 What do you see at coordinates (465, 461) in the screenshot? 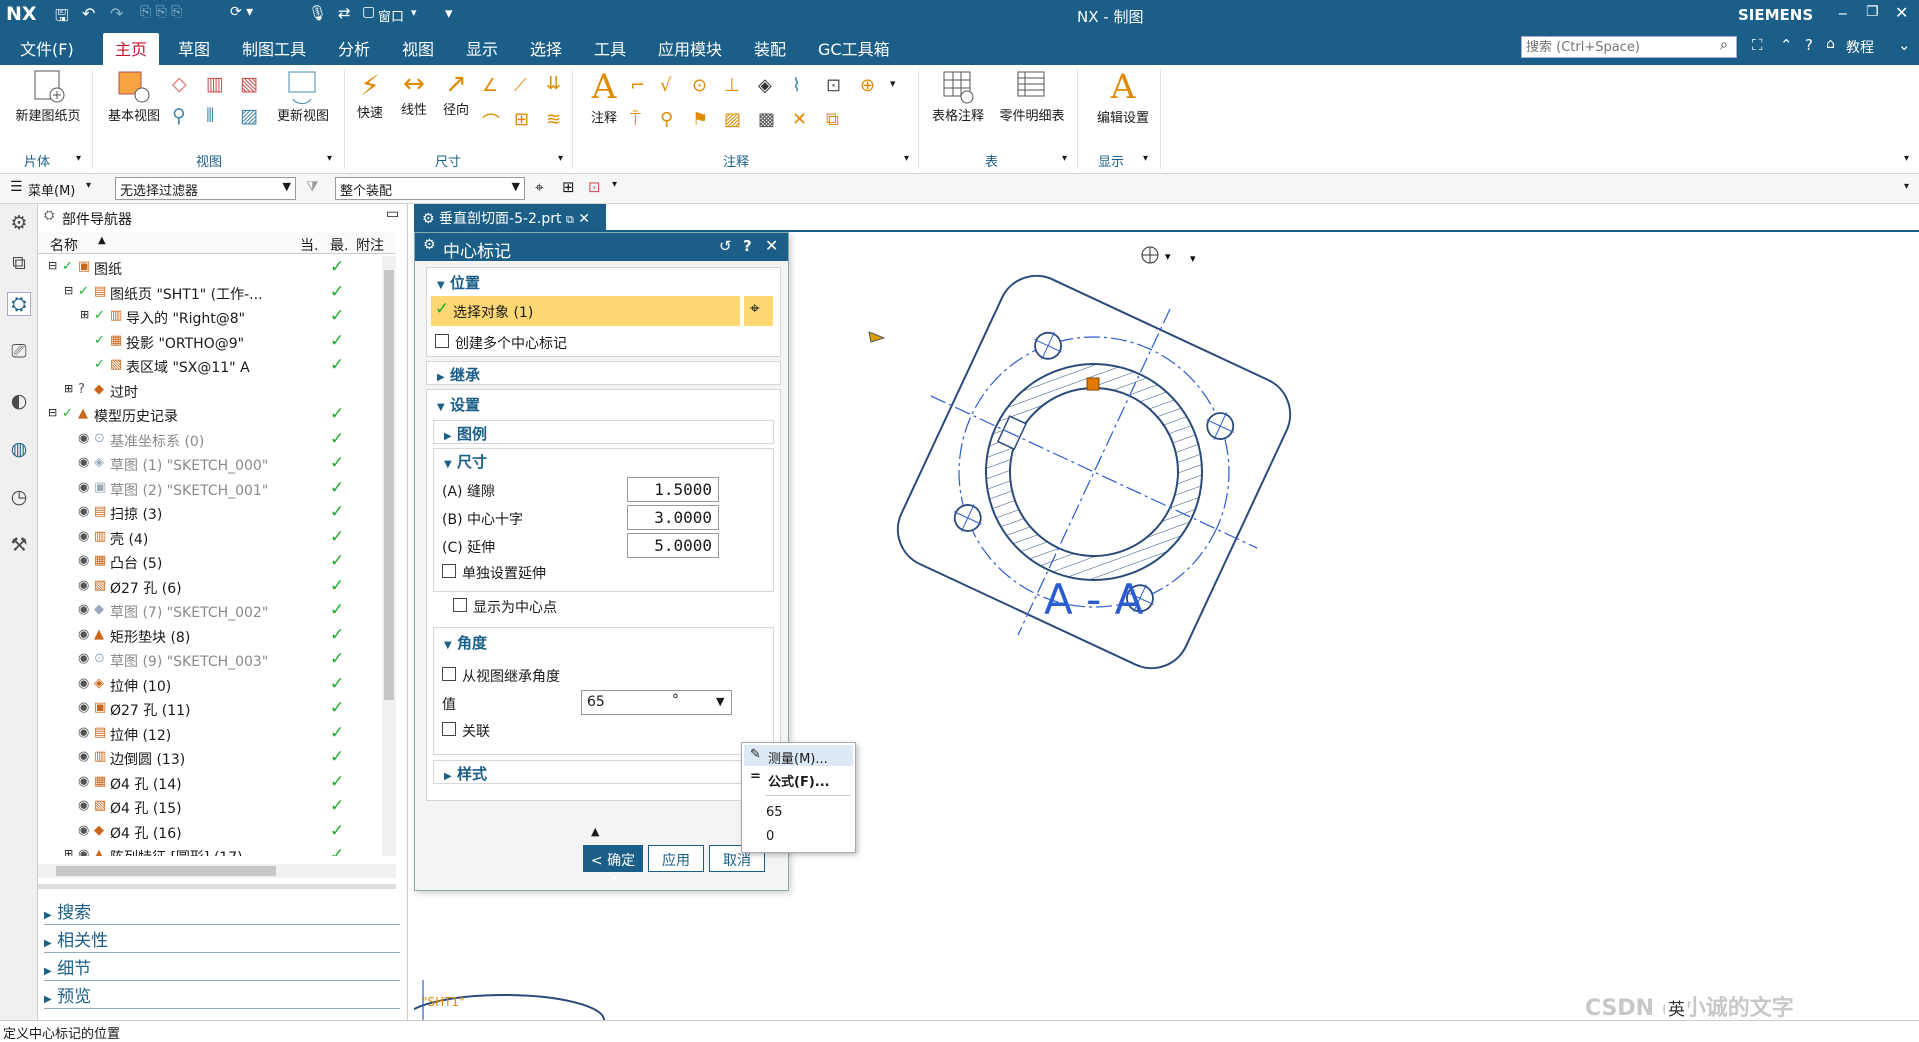
I see `dimensions-header: ▼ 尺寸` at bounding box center [465, 461].